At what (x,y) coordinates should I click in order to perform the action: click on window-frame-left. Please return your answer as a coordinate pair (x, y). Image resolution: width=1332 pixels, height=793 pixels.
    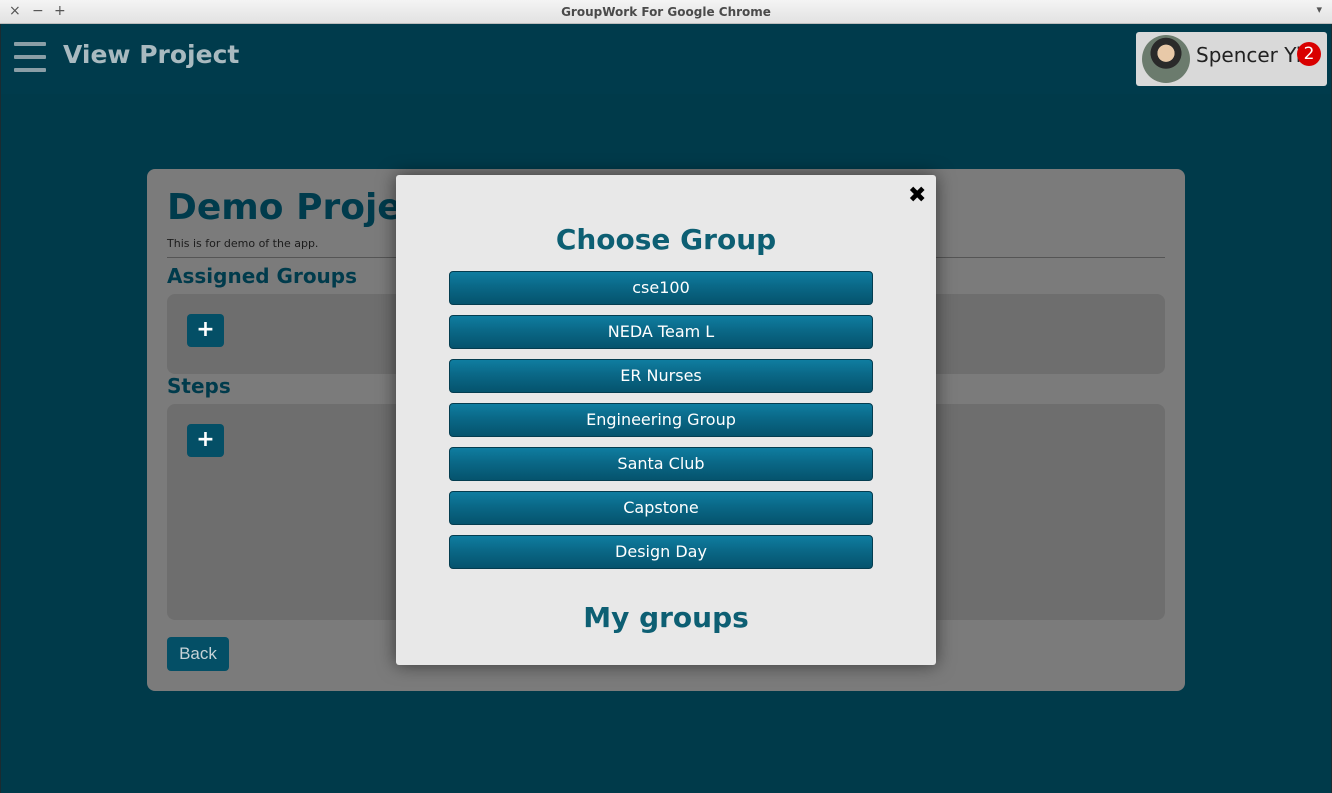
    Looking at the image, I should click on (0, 408).